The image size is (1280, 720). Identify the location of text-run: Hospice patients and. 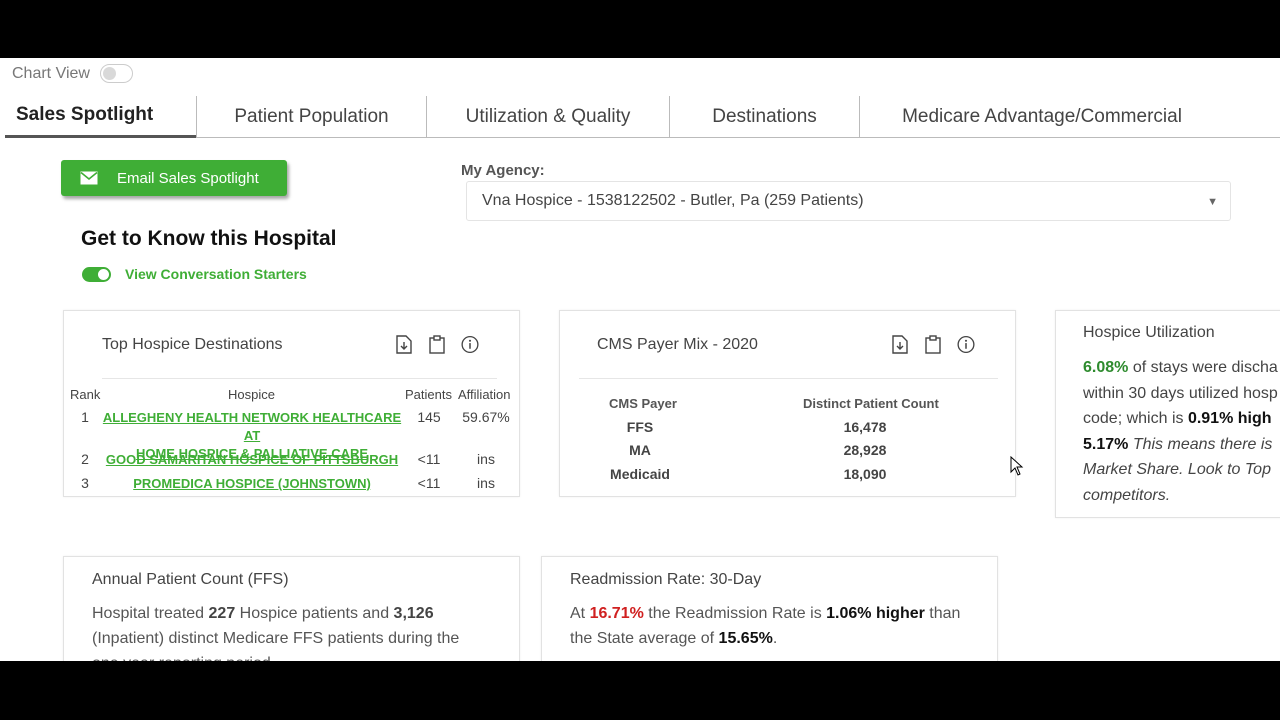
(314, 613).